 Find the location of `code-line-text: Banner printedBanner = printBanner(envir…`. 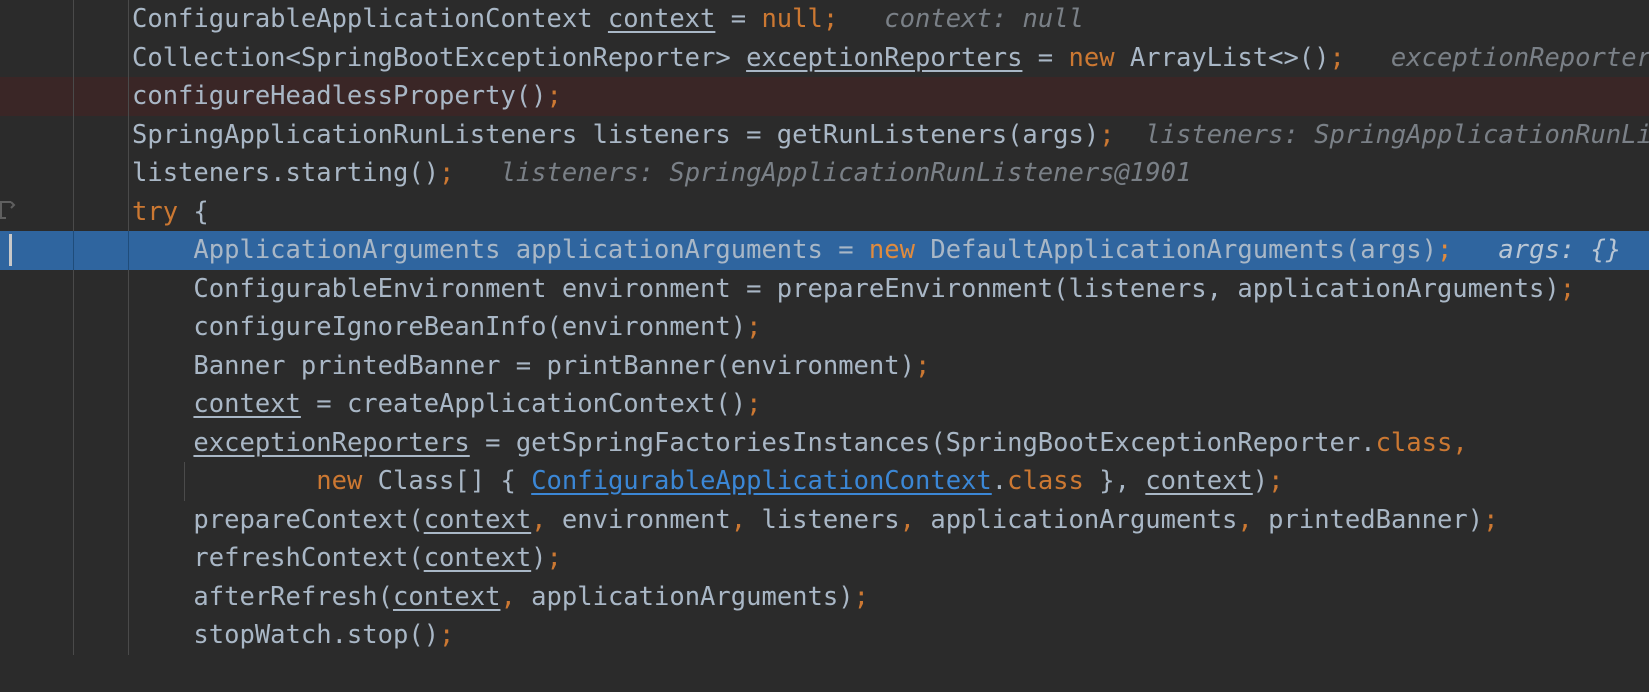

code-line-text: Banner printedBanner = printBanner(envir… is located at coordinates (531, 366).